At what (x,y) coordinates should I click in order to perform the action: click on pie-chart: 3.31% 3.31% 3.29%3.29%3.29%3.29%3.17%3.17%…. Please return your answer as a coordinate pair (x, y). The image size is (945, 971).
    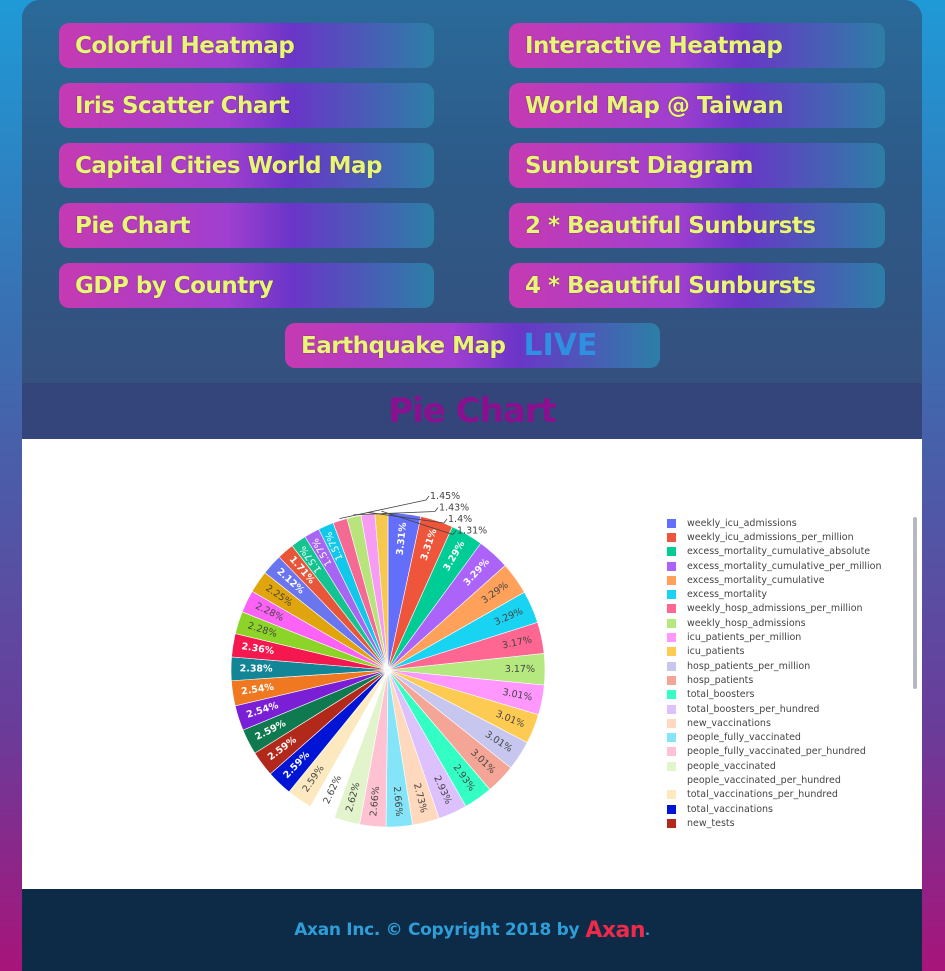
    Looking at the image, I should click on (388, 659).